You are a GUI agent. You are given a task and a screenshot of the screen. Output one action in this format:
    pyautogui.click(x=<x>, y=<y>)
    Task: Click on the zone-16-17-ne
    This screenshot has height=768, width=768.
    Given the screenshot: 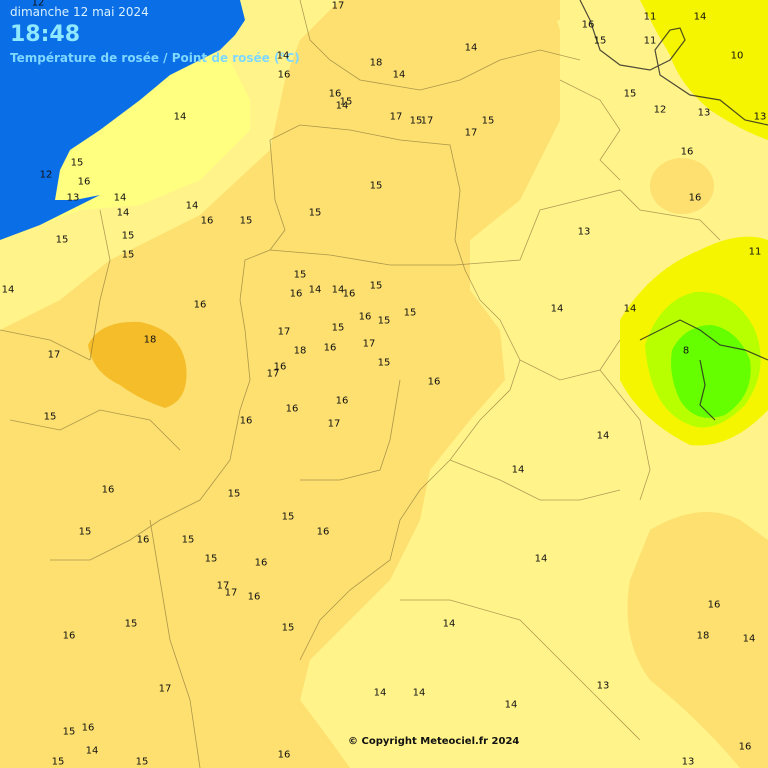 What is the action you would take?
    pyautogui.click(x=682, y=186)
    